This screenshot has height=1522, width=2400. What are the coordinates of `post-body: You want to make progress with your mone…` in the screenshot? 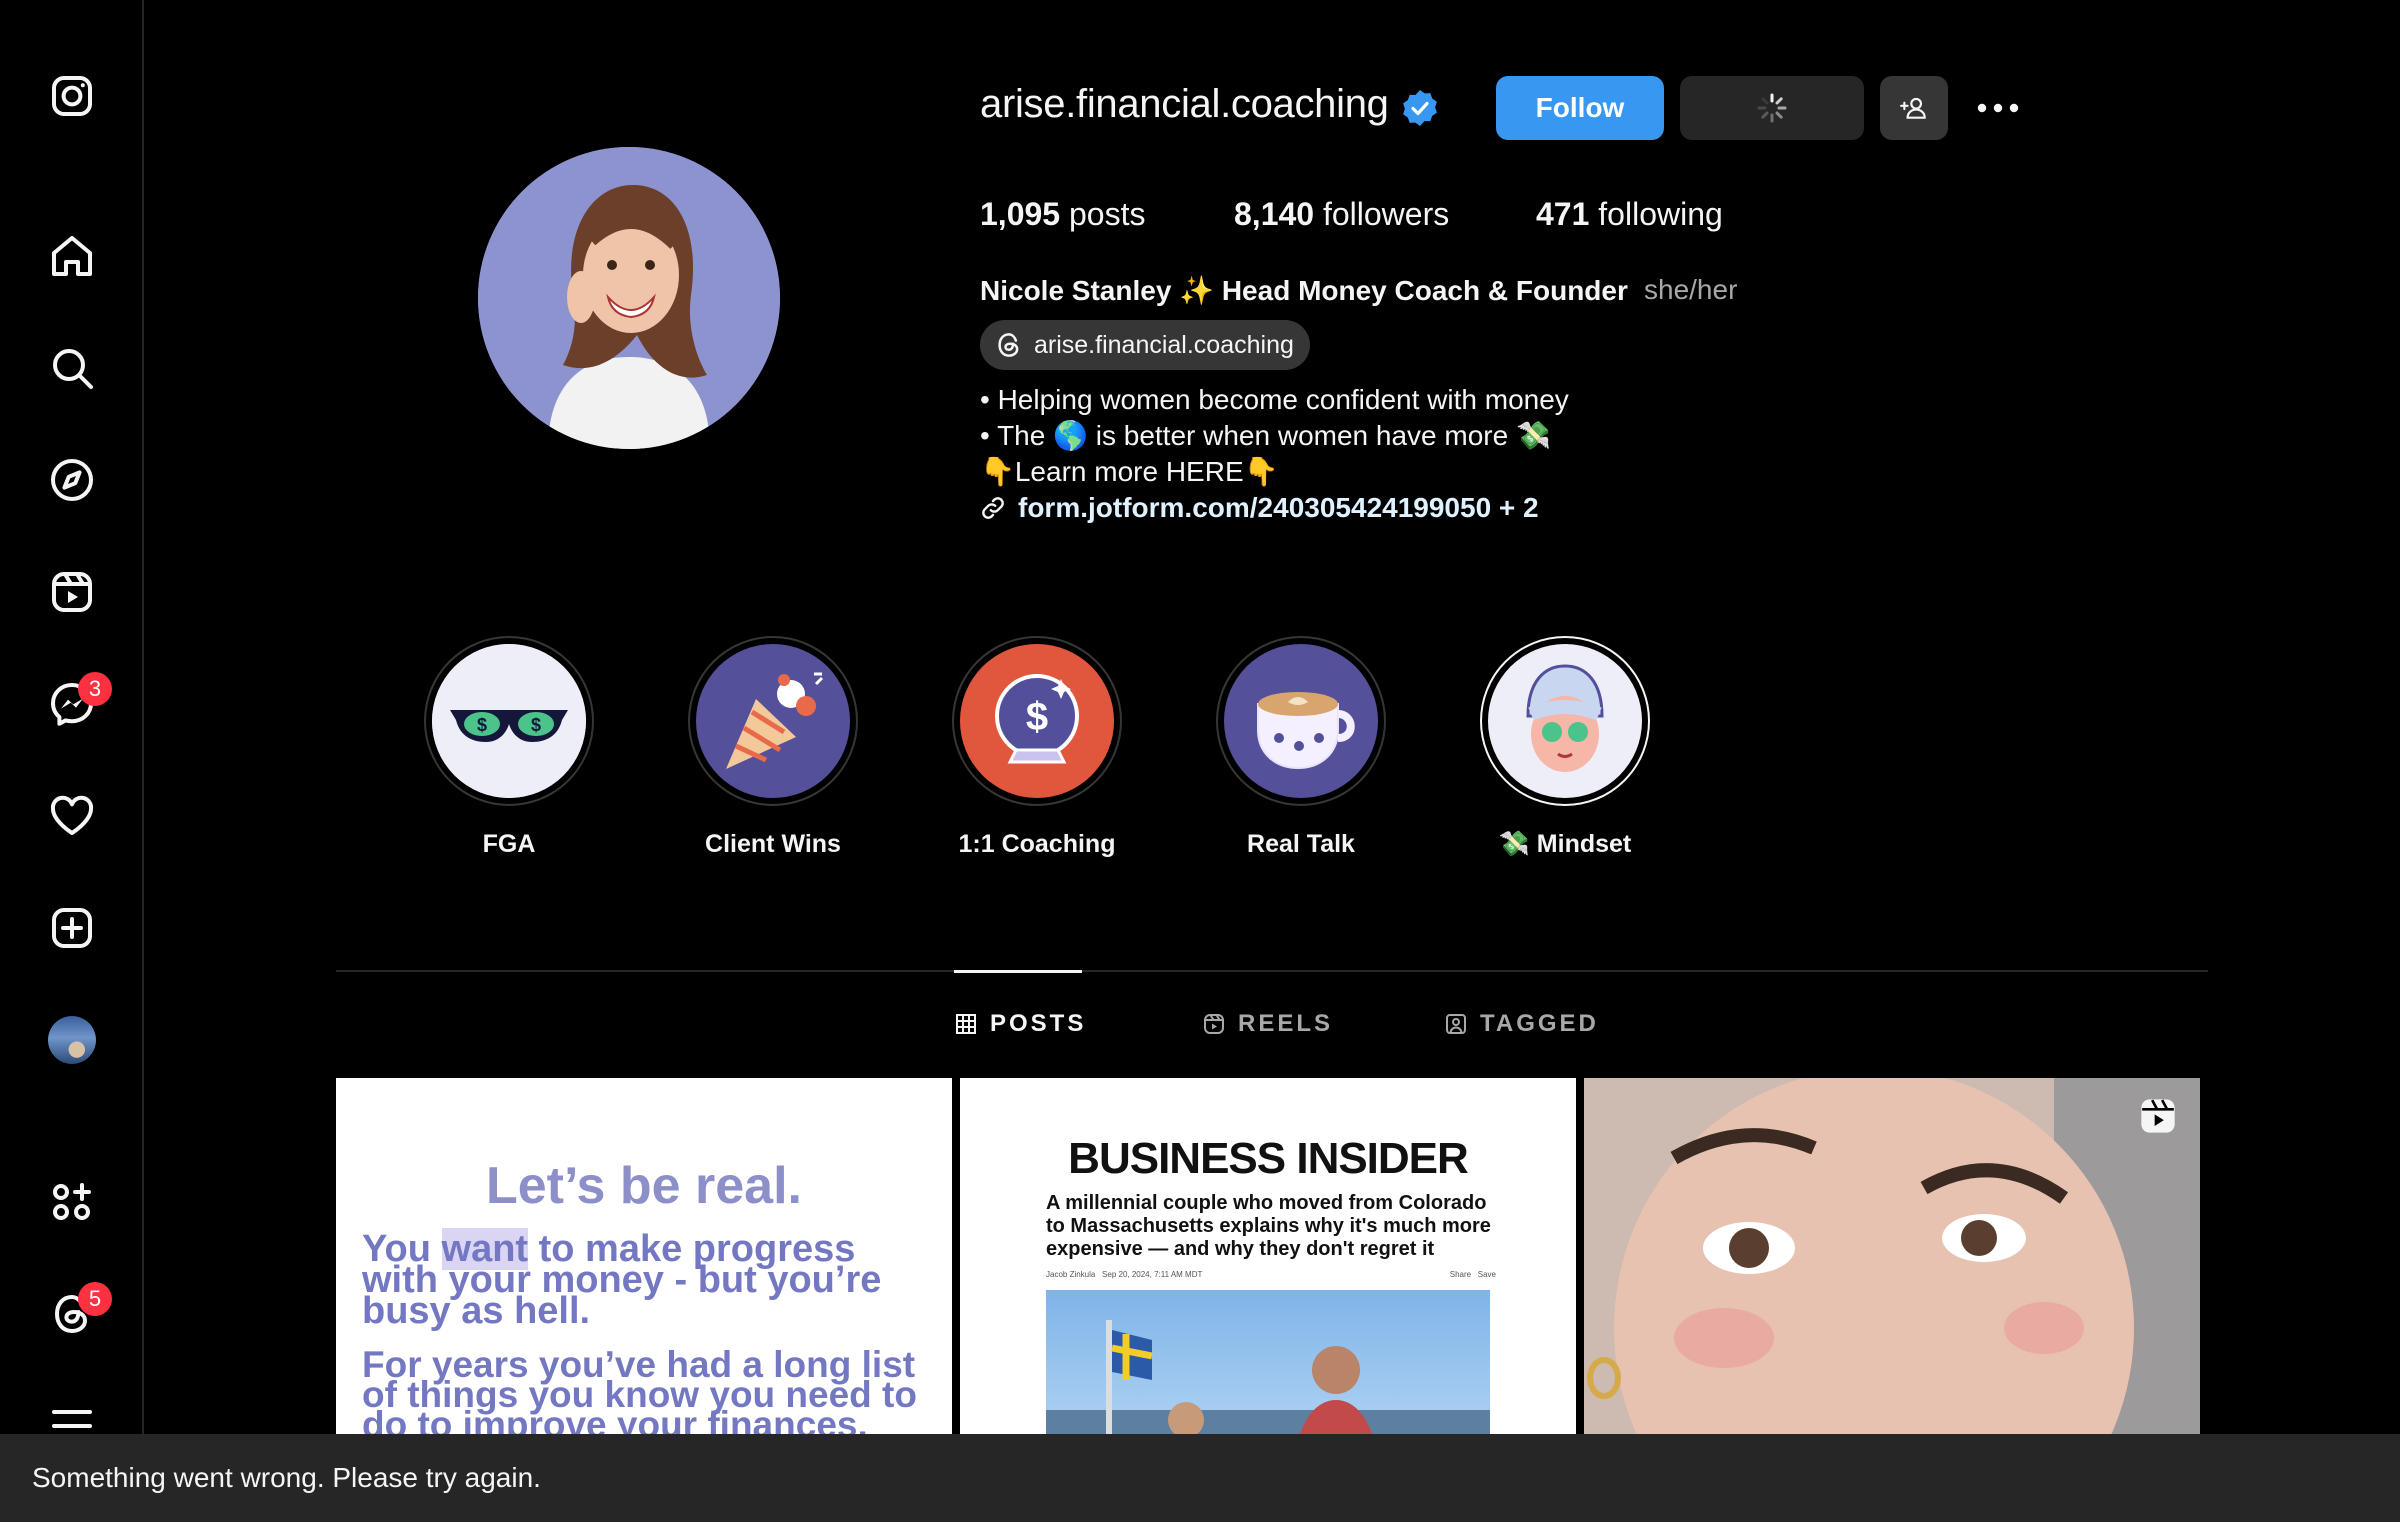 It's located at (622, 1280).